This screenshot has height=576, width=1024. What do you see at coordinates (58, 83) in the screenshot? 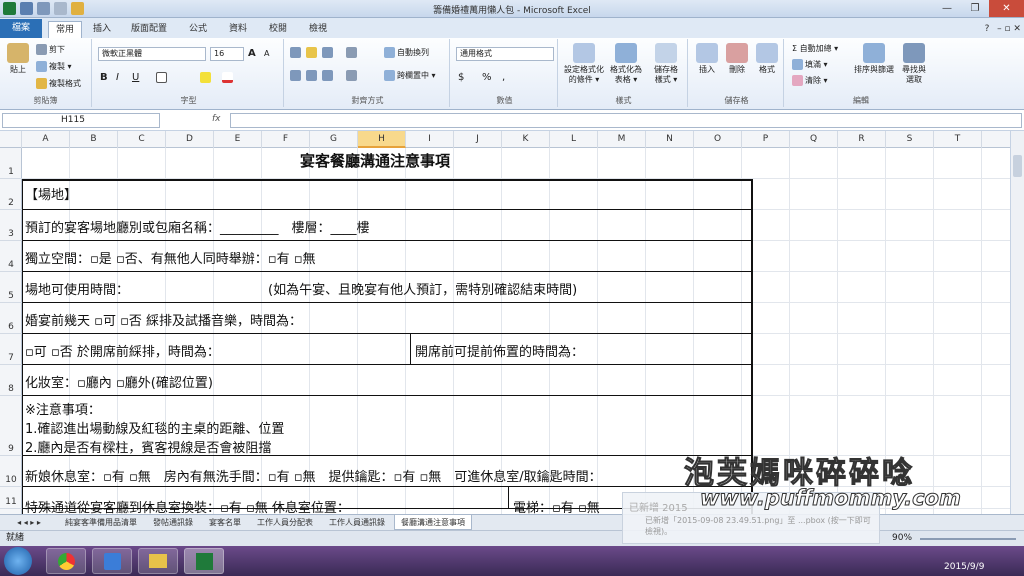
I see `format-painter-button: 複製格式` at bounding box center [58, 83].